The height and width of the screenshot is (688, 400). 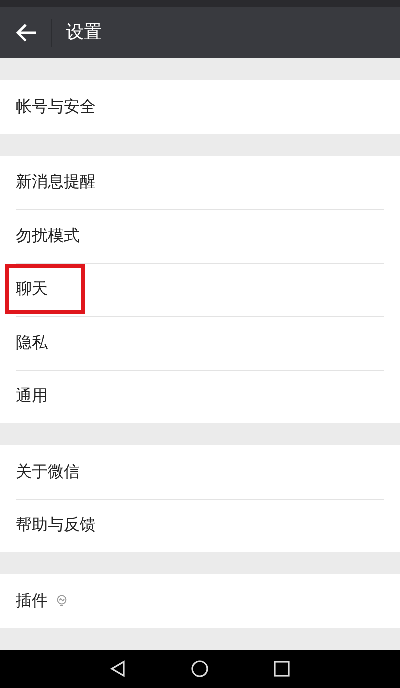 What do you see at coordinates (56, 525) in the screenshot?
I see `item-label: 帮助与反馈` at bounding box center [56, 525].